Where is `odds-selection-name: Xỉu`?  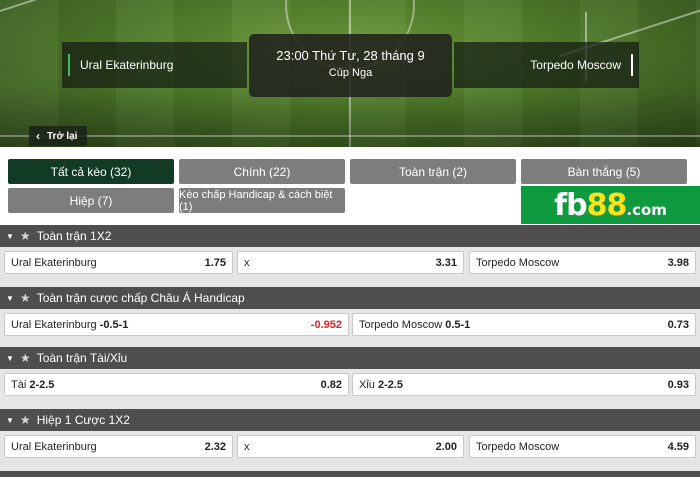
odds-selection-name: Xỉu is located at coordinates (367, 384).